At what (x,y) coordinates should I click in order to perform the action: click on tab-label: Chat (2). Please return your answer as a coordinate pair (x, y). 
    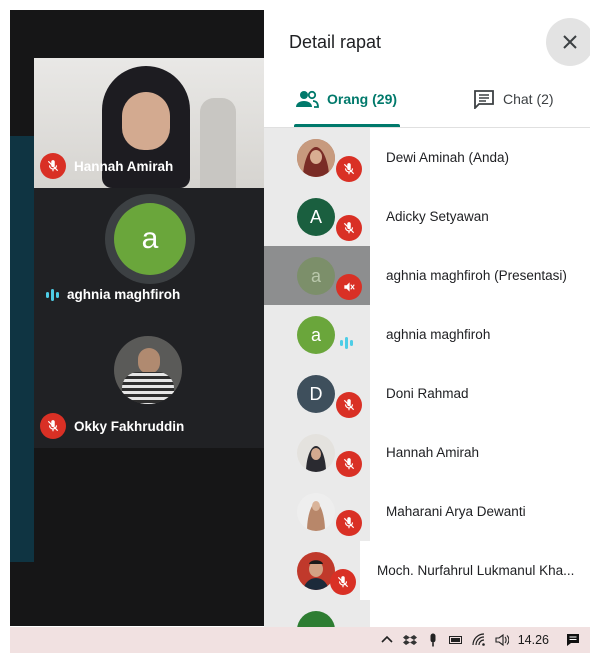
    Looking at the image, I should click on (528, 99).